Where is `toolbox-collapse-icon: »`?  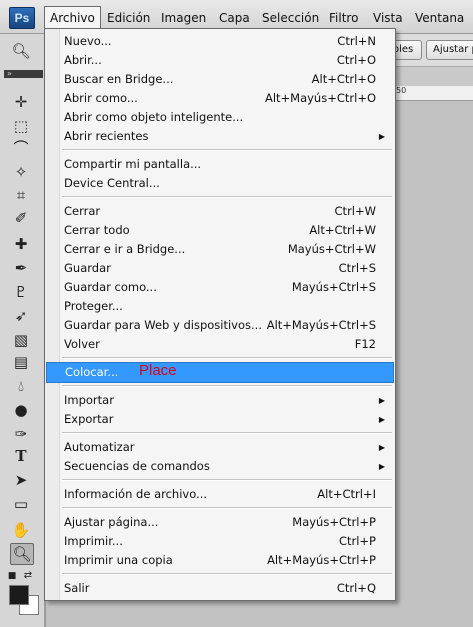 toolbox-collapse-icon: » is located at coordinates (23, 74).